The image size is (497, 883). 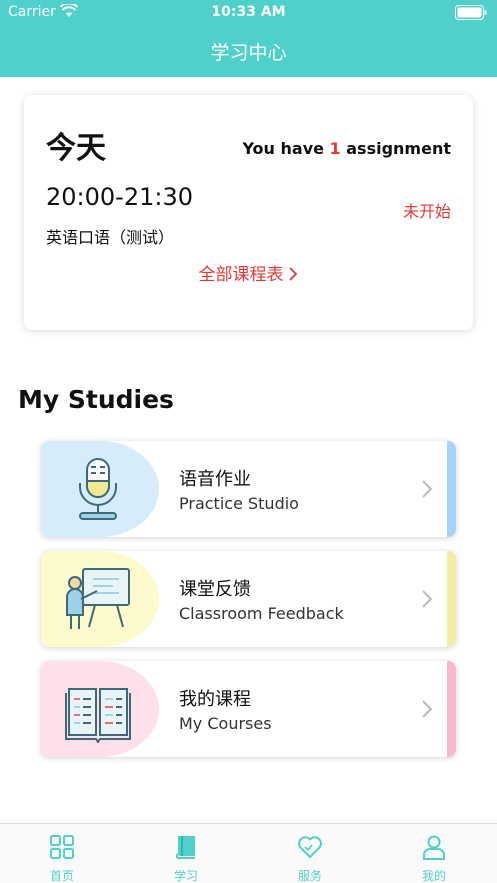 I want to click on status-bar: Carrier 10:33 AM, so click(x=248, y=13).